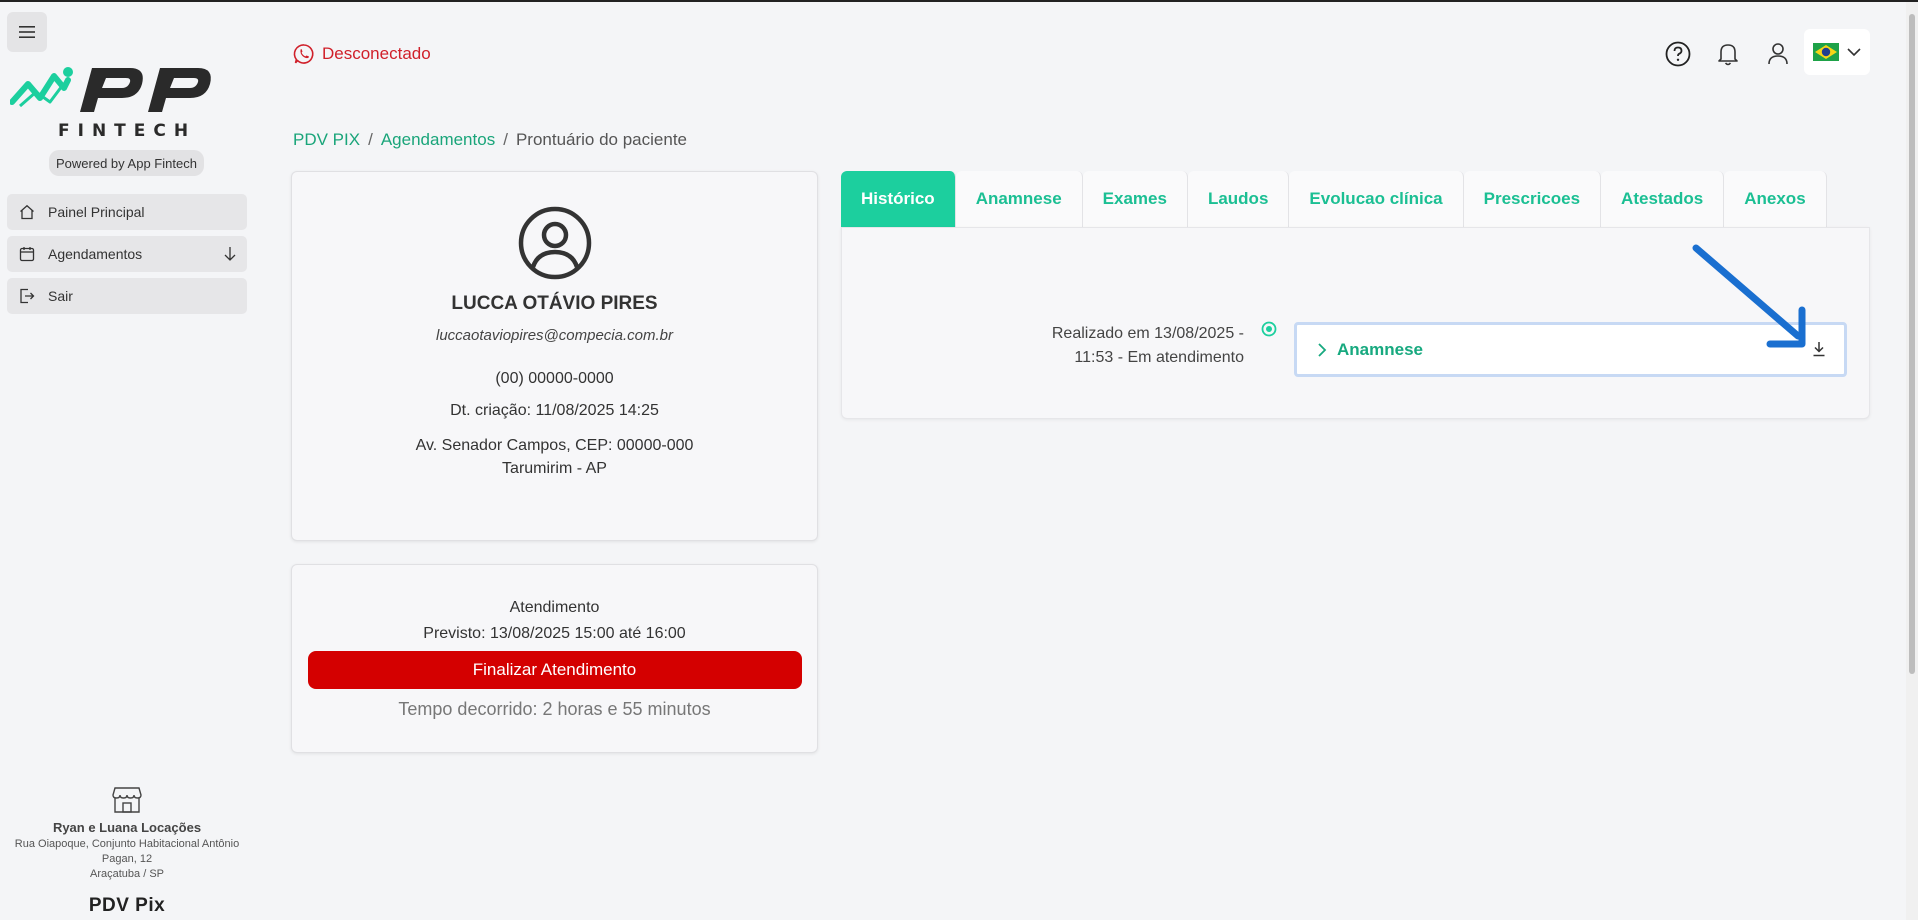 The image size is (1918, 920). I want to click on company-name: Ryan e Luana Locações, so click(127, 827).